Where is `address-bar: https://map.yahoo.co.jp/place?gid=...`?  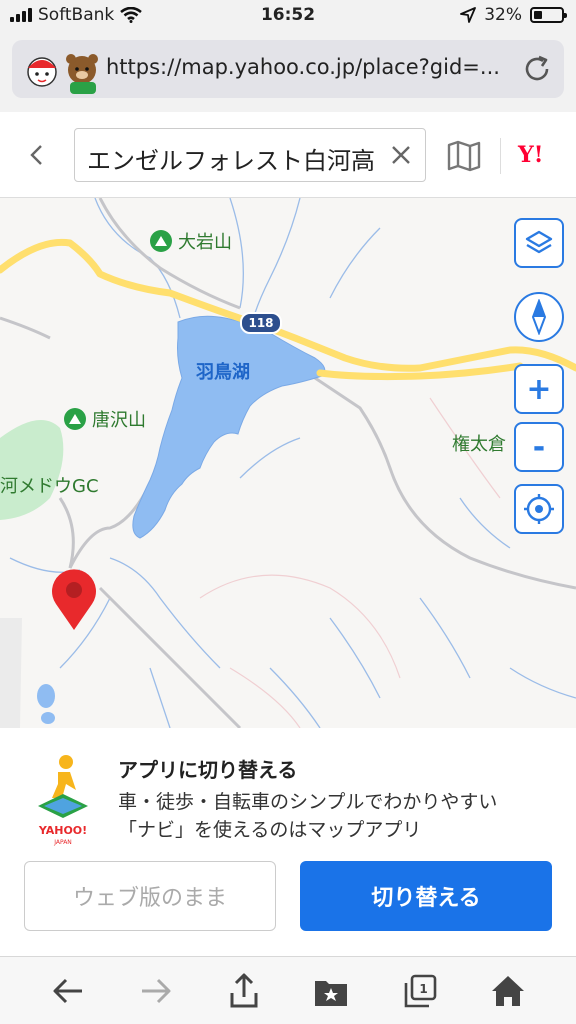 address-bar: https://map.yahoo.co.jp/place?gid=... is located at coordinates (288, 69).